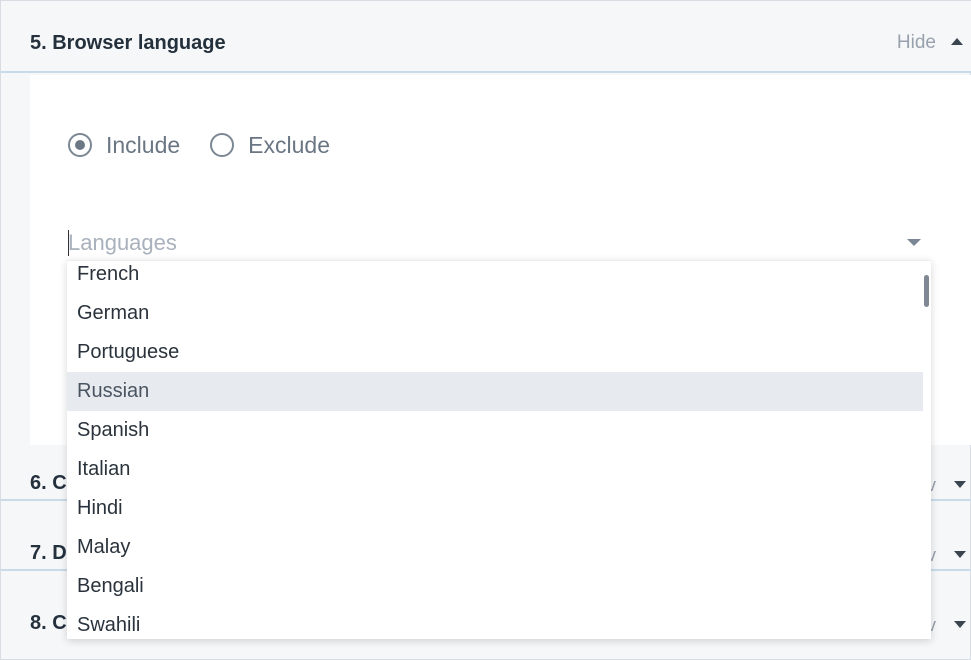 This screenshot has height=660, width=971. What do you see at coordinates (495, 430) in the screenshot?
I see `option-spanish: Spanish` at bounding box center [495, 430].